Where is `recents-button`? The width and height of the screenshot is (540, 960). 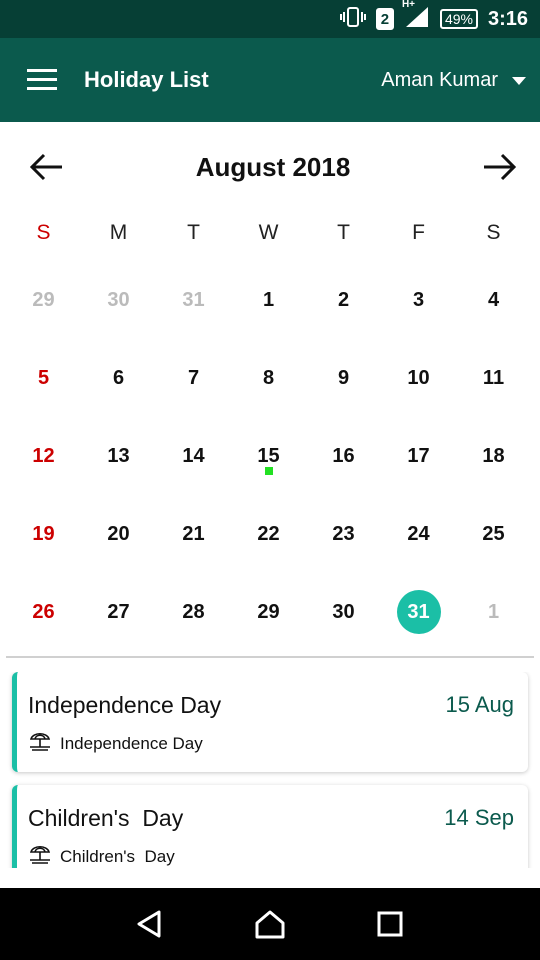 recents-button is located at coordinates (390, 924).